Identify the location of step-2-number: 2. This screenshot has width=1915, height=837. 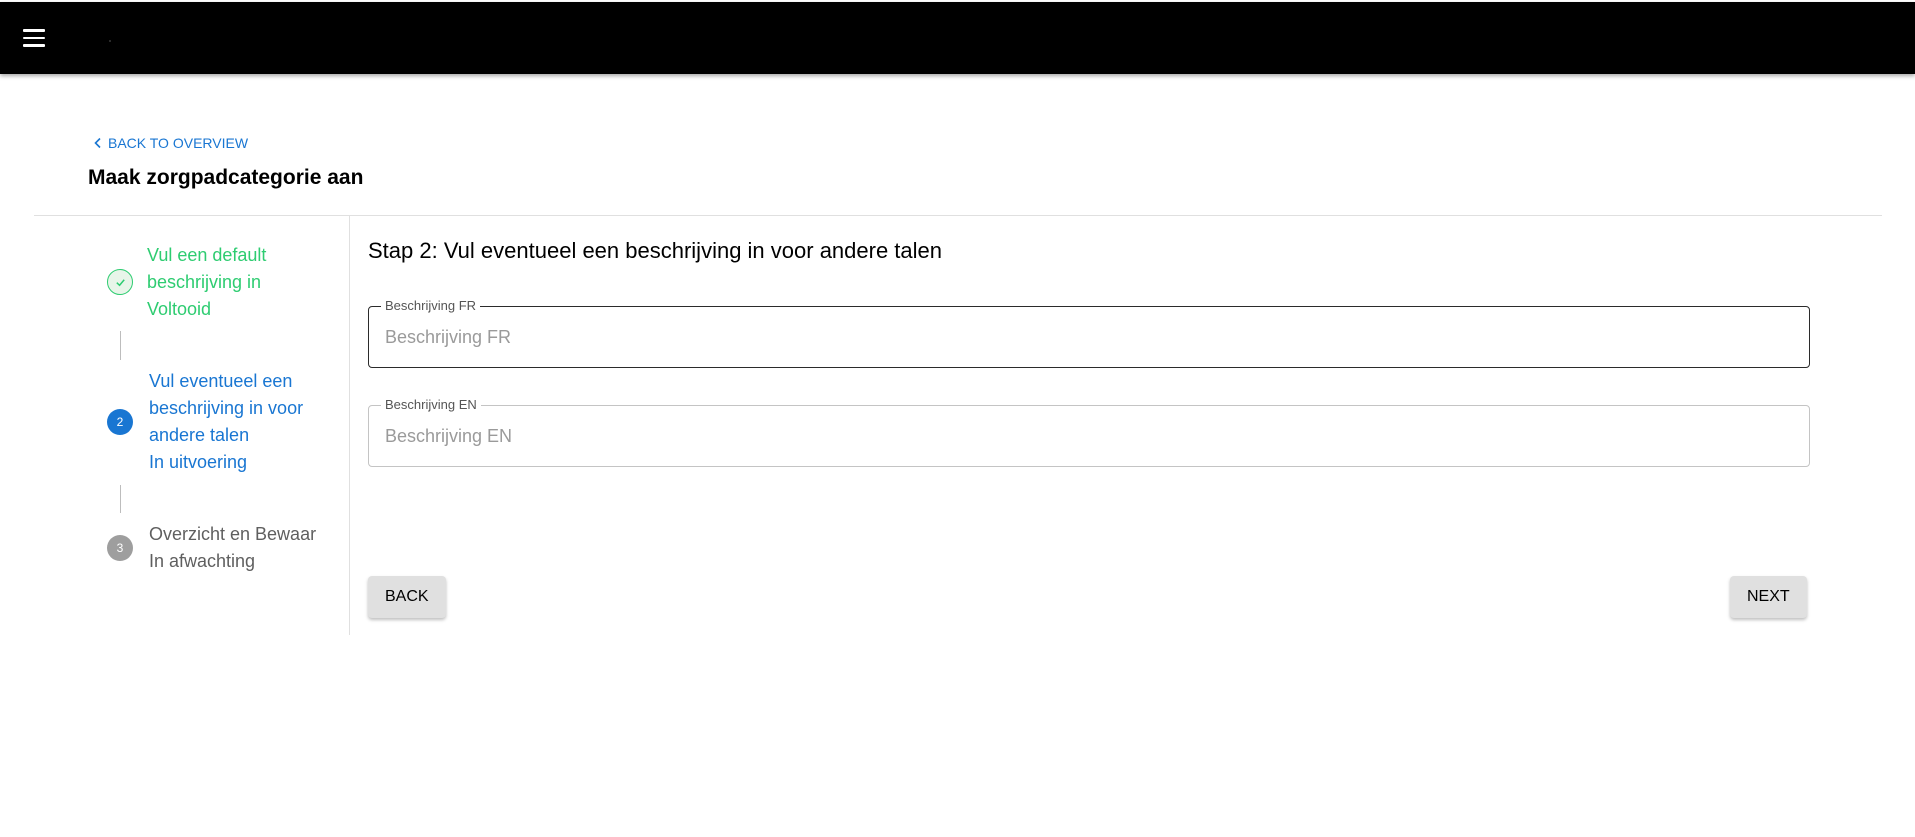
(120, 422).